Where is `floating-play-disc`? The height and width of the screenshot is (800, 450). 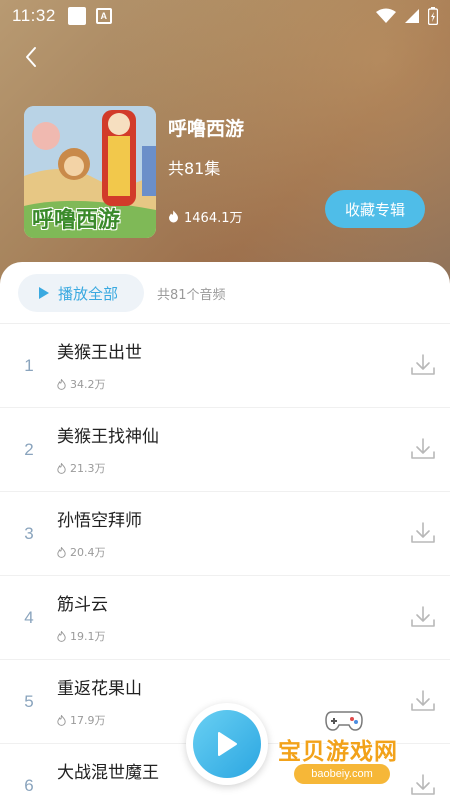 floating-play-disc is located at coordinates (227, 744).